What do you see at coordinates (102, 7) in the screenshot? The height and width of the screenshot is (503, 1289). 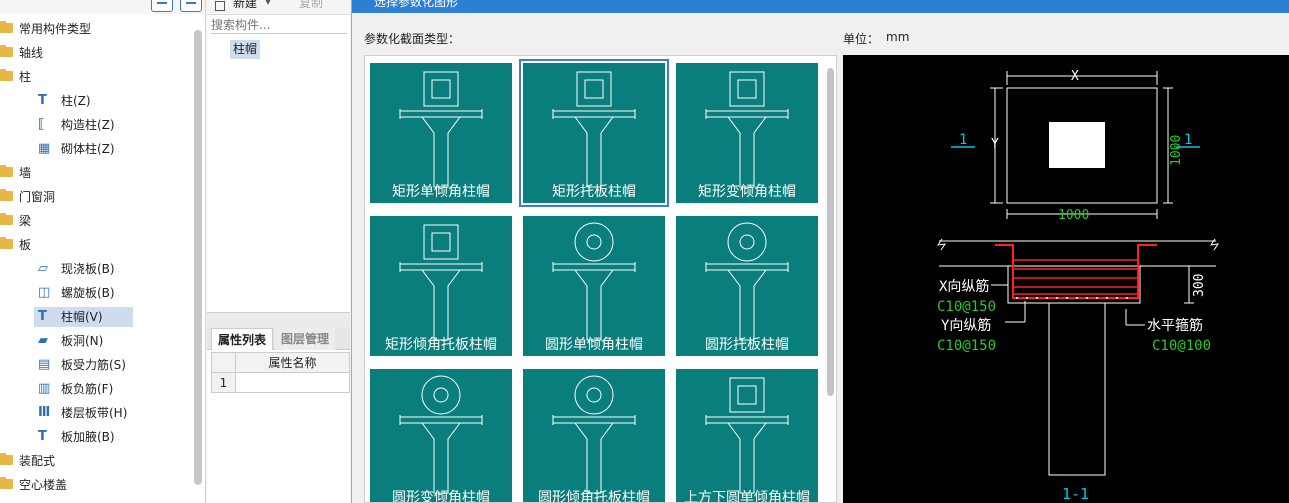 I see `tree-toolbar` at bounding box center [102, 7].